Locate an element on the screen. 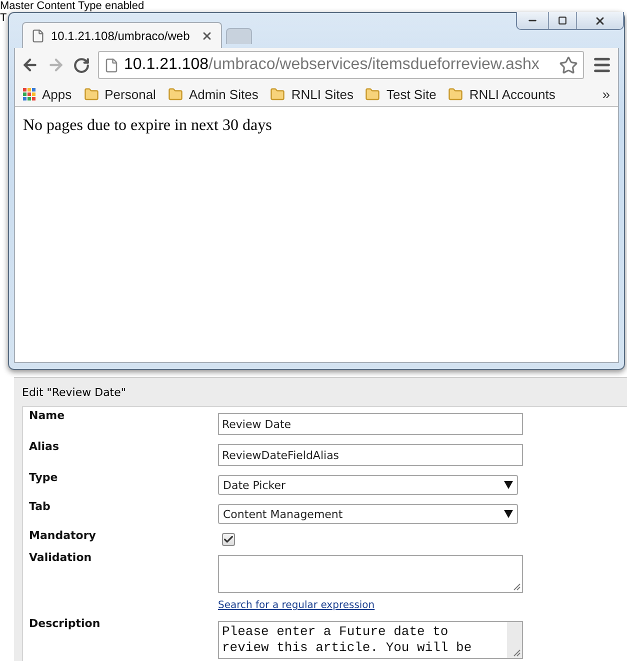 This screenshot has height=661, width=627. regex-search-link: Search for a regular expression is located at coordinates (296, 605).